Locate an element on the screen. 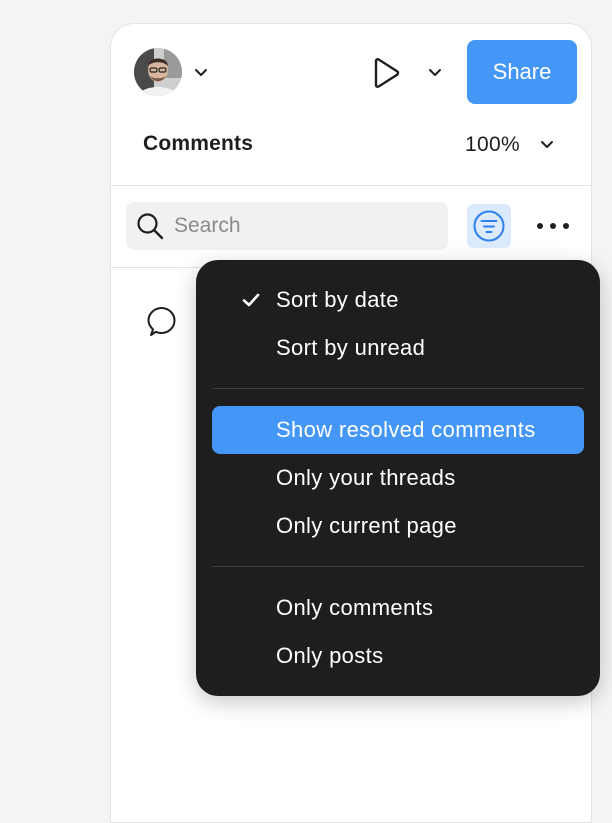 The width and height of the screenshot is (612, 823). menu-item-label: Sort by unread is located at coordinates (351, 347).